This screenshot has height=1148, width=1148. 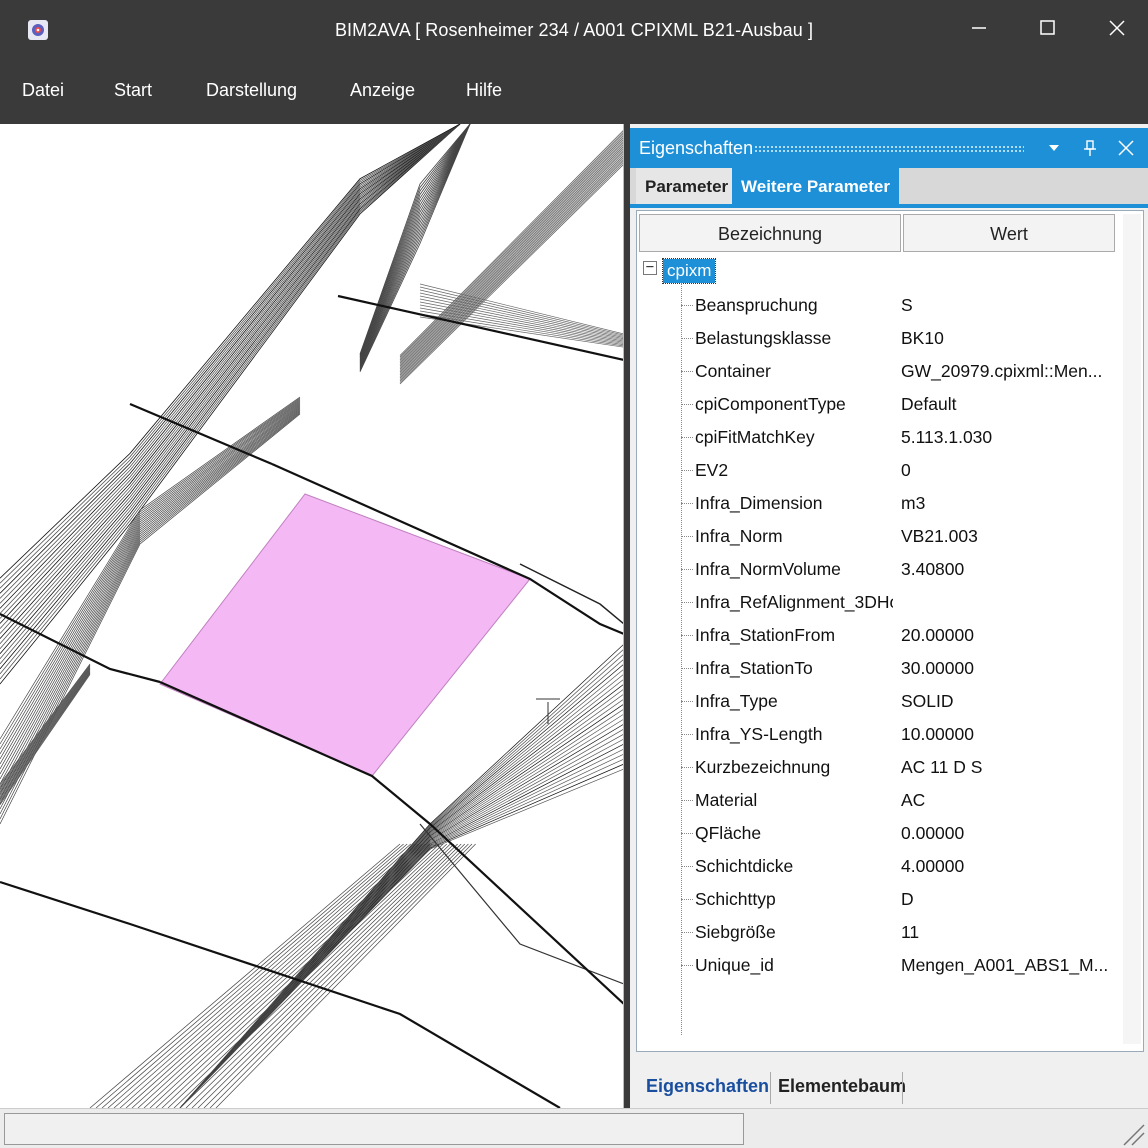 I want to click on property-name: Infra_StationTo, so click(x=754, y=668).